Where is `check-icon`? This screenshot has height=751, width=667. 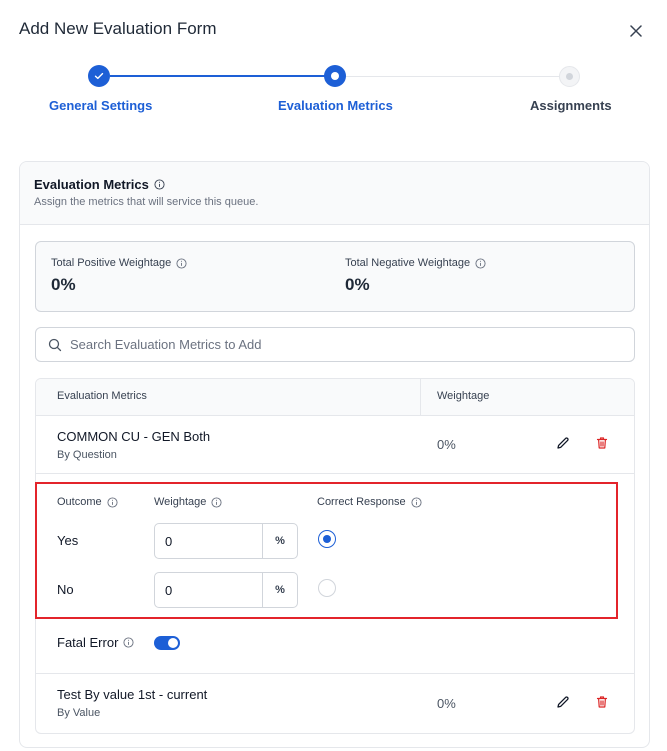 check-icon is located at coordinates (99, 76).